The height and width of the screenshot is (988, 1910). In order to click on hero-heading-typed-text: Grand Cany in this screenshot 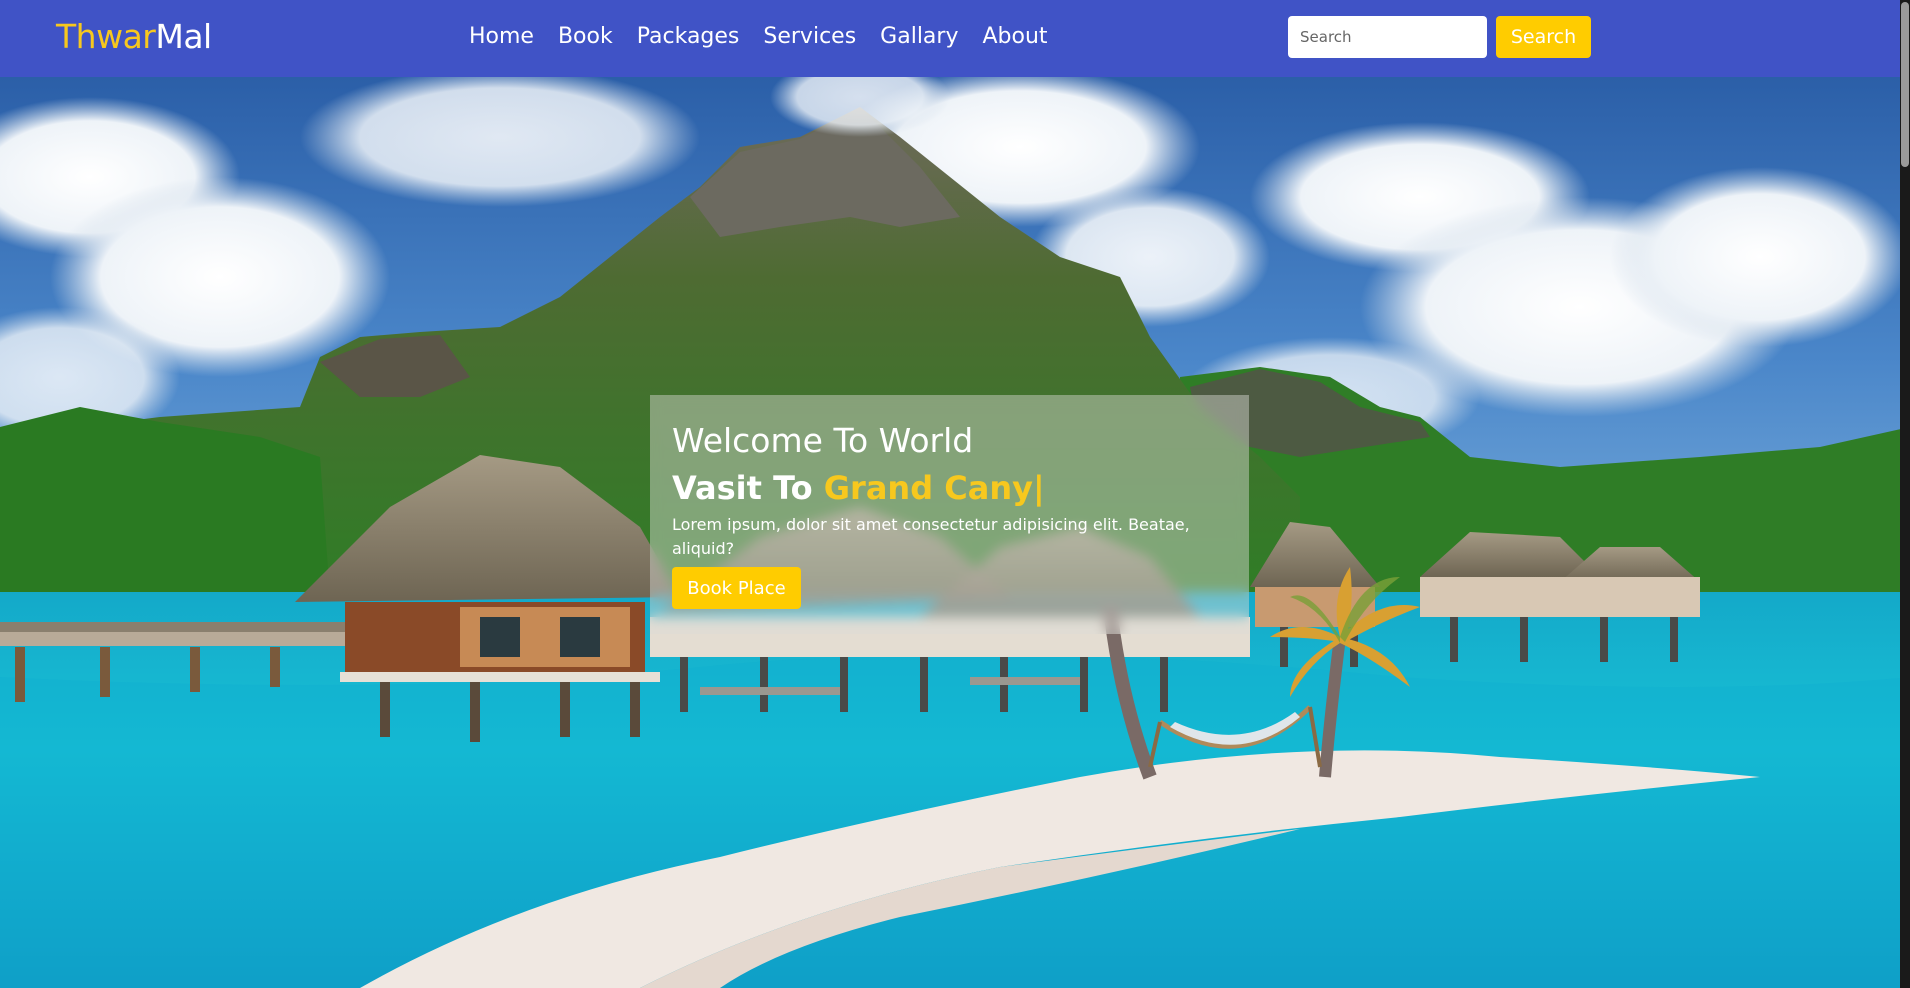, I will do `click(928, 488)`.